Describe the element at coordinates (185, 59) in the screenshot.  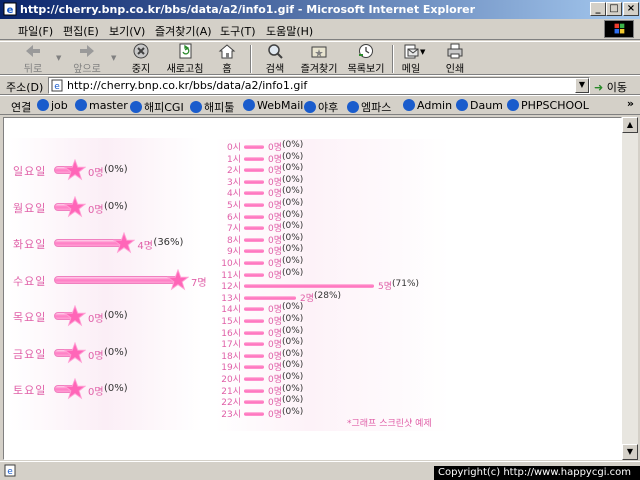
I see `refresh-button: 새로고침` at that location.